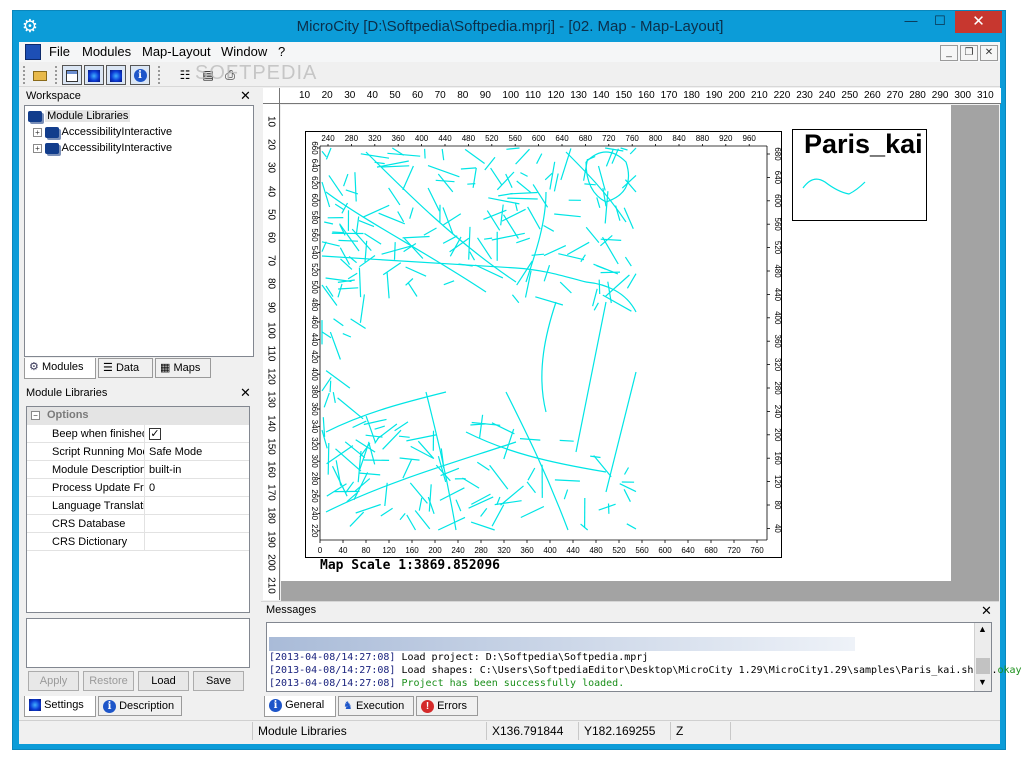  I want to click on minimize-button: —, so click(911, 22).